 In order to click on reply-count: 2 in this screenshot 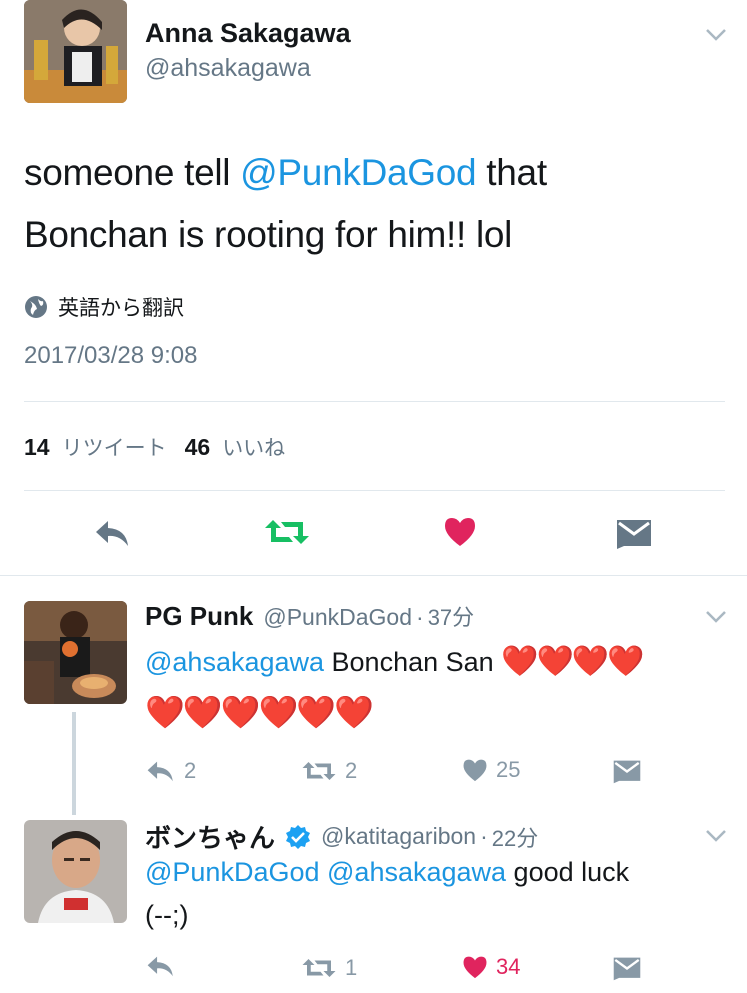, I will do `click(190, 770)`.